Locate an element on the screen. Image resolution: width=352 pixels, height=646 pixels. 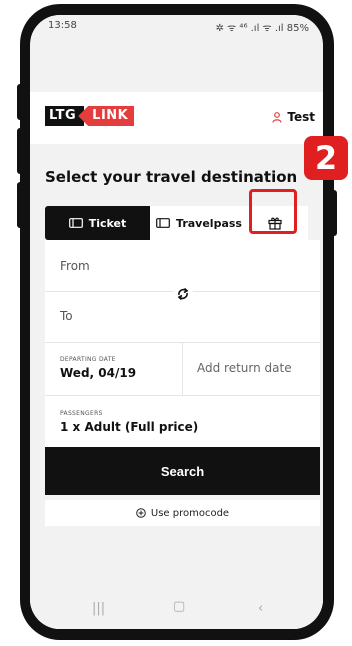
android-nav-bar: ||| ▢ ‹ is located at coordinates (176, 609).